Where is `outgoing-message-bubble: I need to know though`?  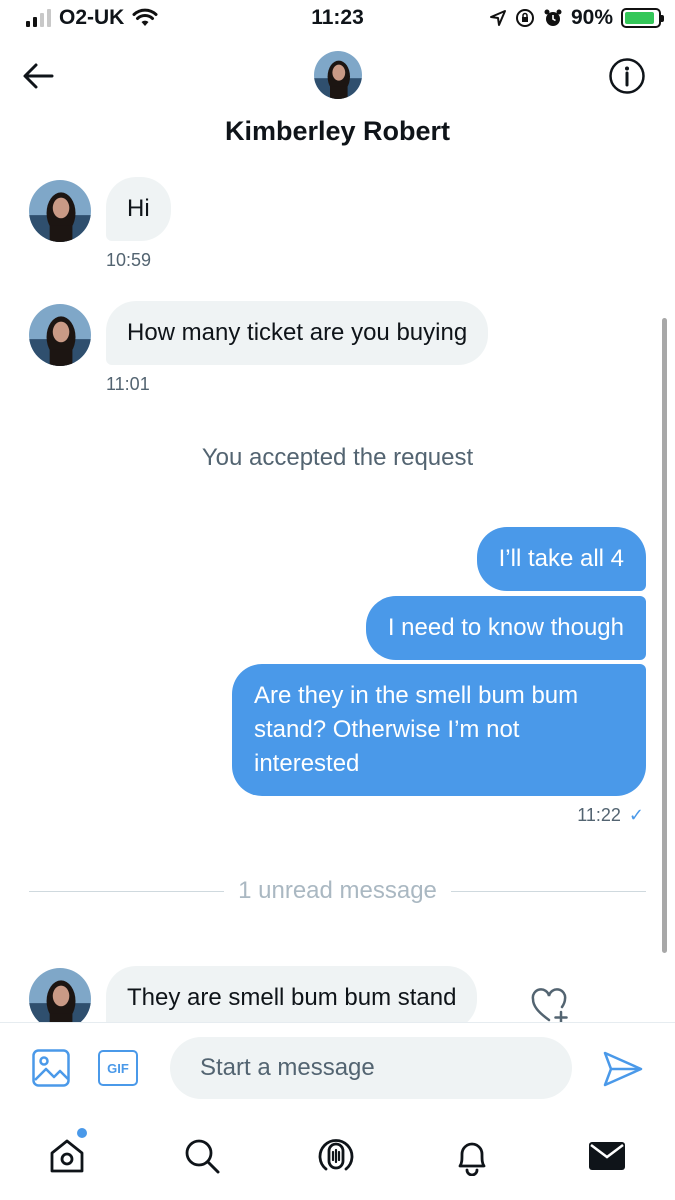 outgoing-message-bubble: I need to know though is located at coordinates (505, 628).